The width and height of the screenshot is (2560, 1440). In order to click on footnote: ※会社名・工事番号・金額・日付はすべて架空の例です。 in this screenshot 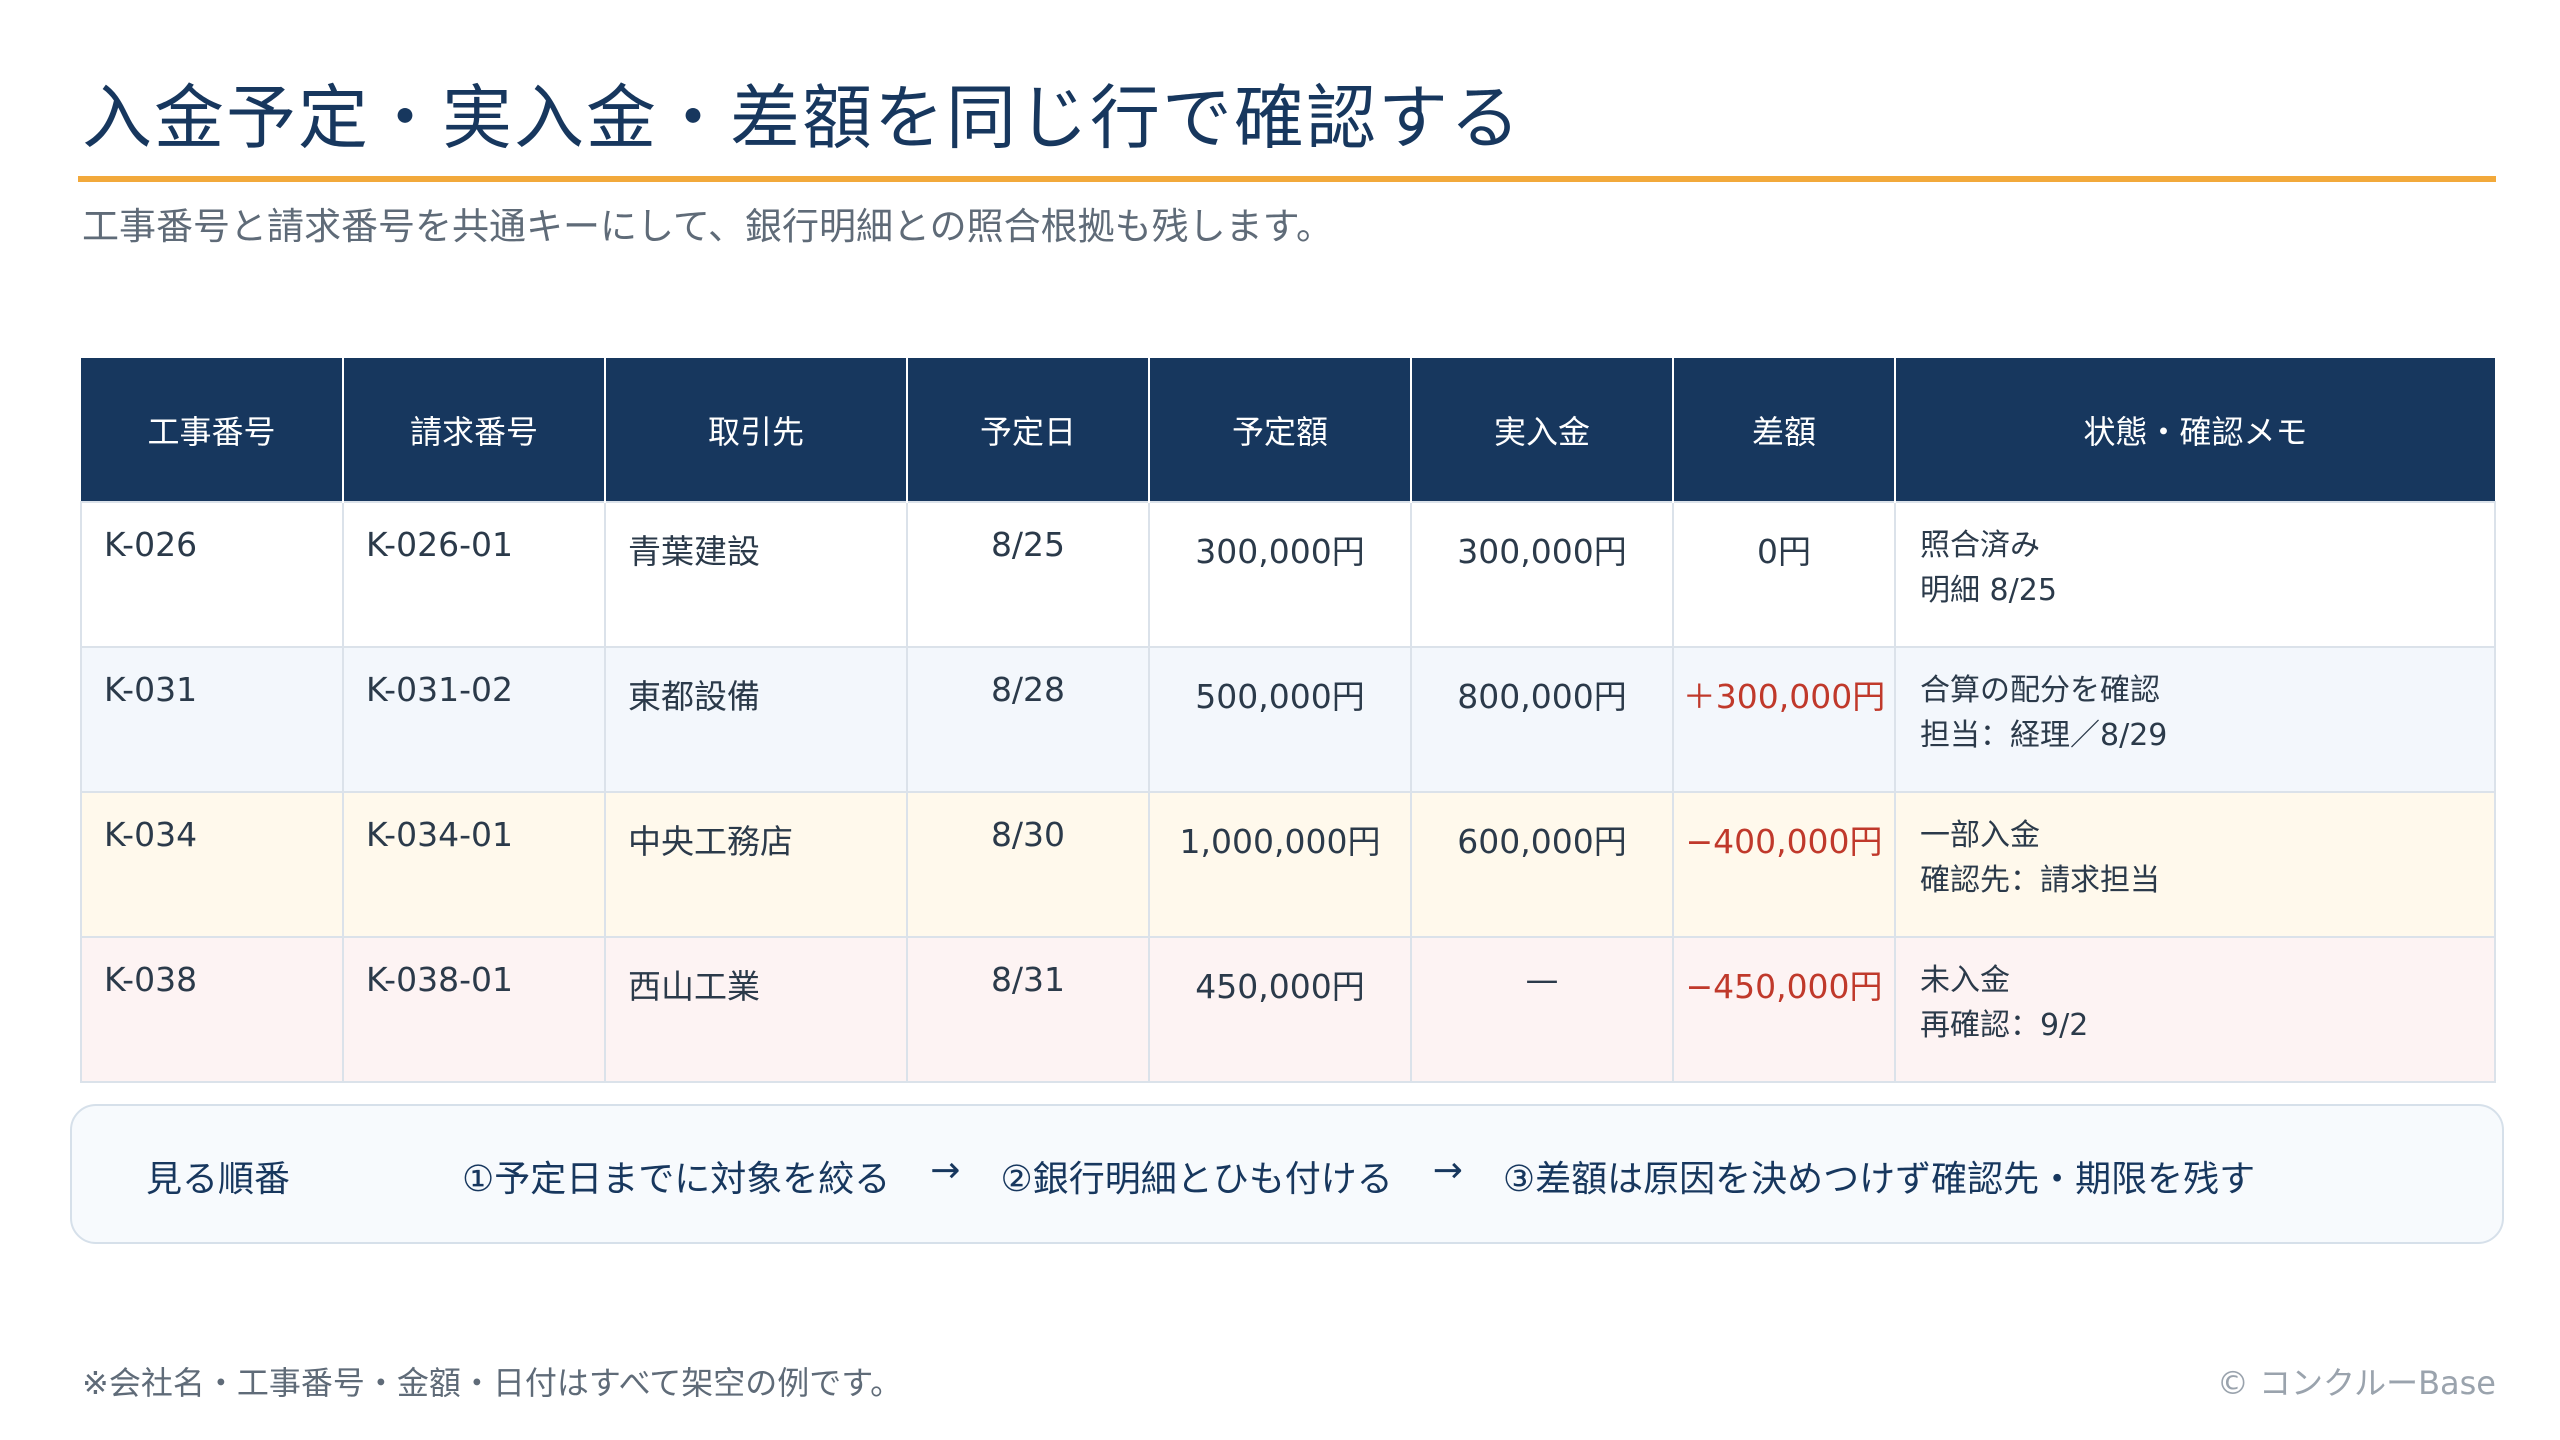, I will do `click(492, 1383)`.